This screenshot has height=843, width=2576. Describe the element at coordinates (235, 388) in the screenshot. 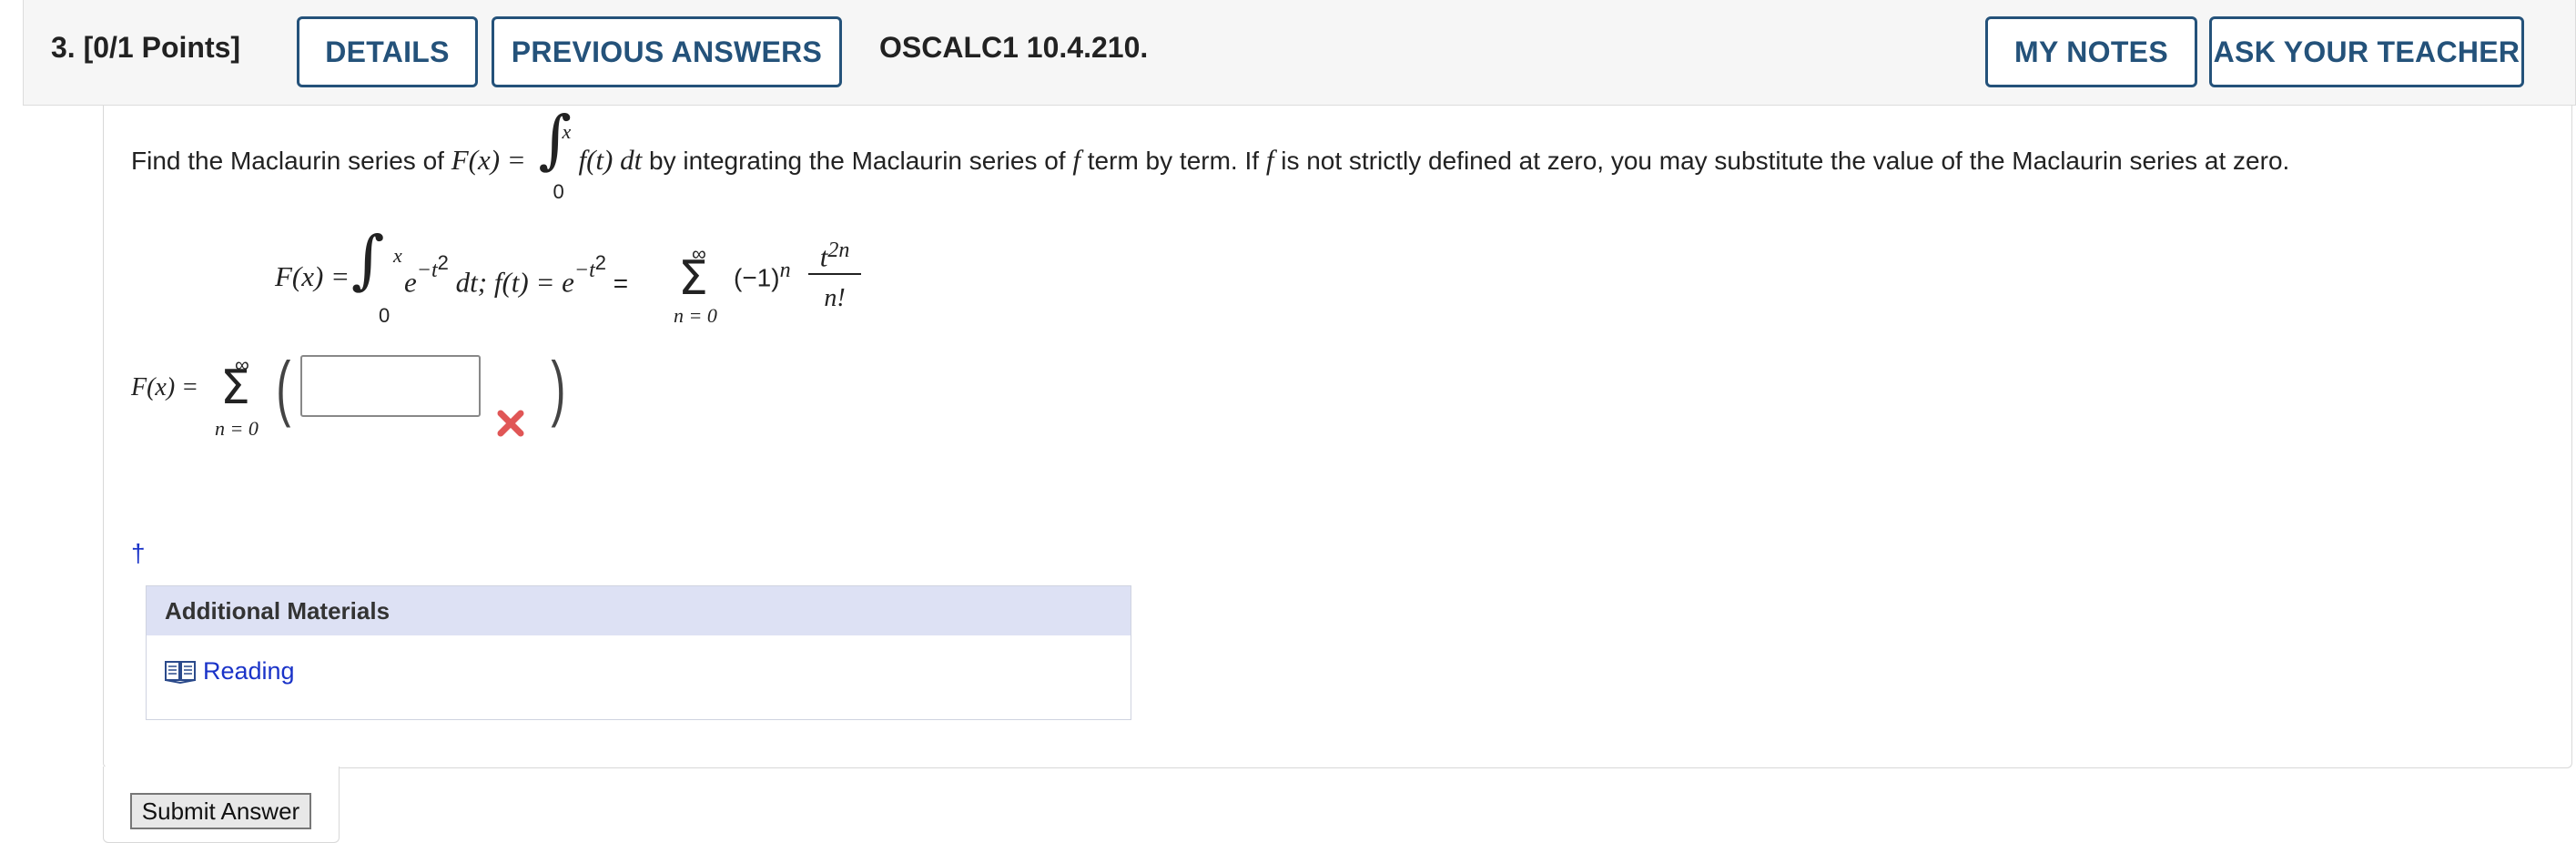

I see `answer-sum-sign: Σ` at that location.